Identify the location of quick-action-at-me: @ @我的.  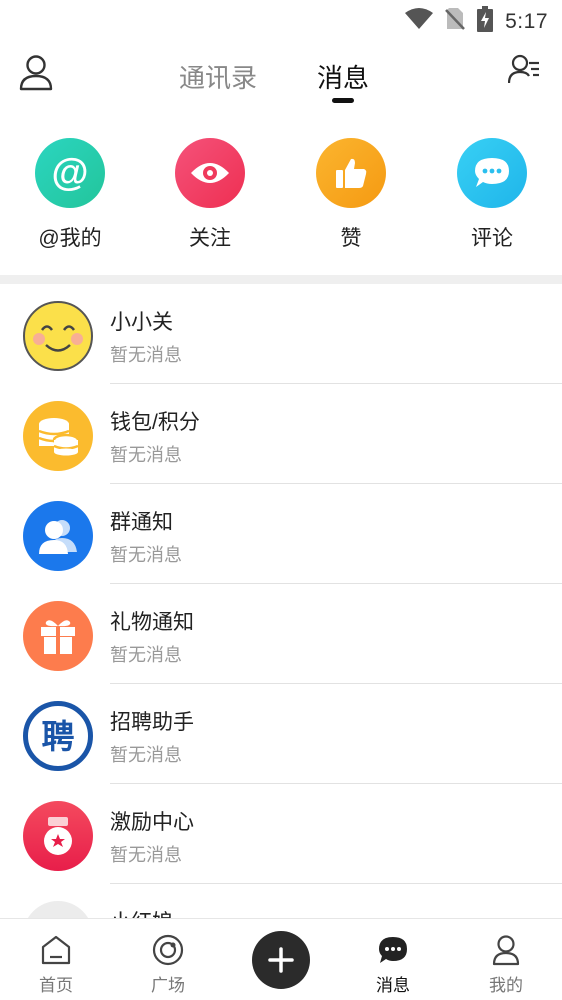
(70, 195).